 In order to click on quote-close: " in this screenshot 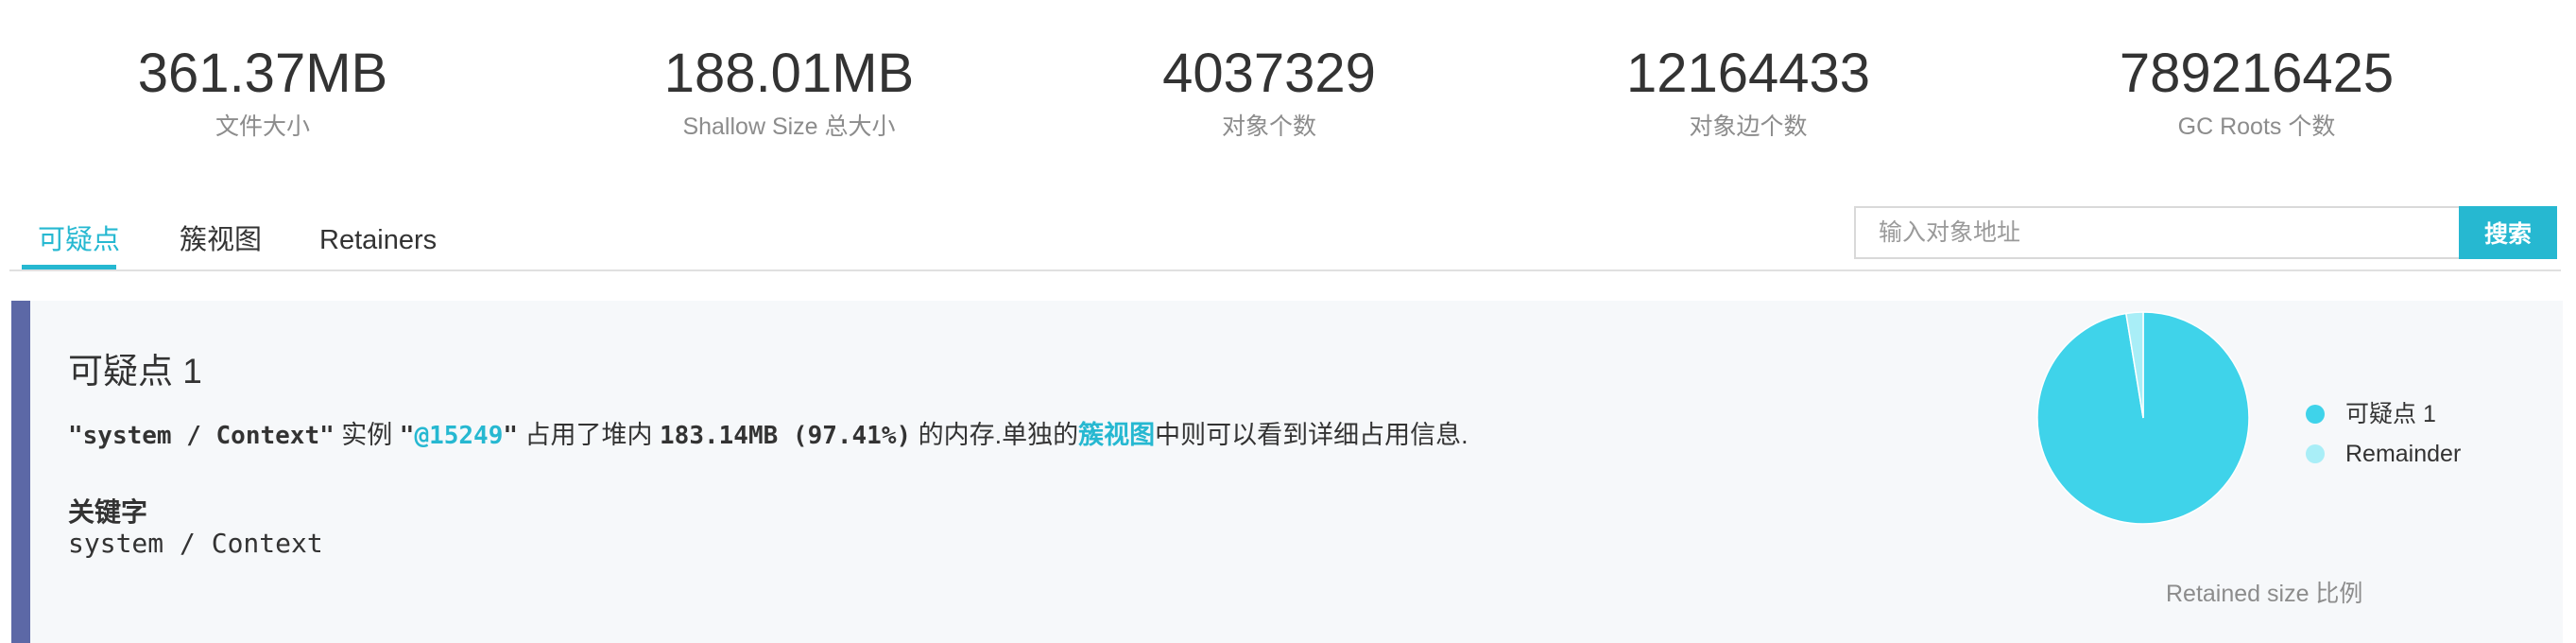, I will do `click(511, 436)`.